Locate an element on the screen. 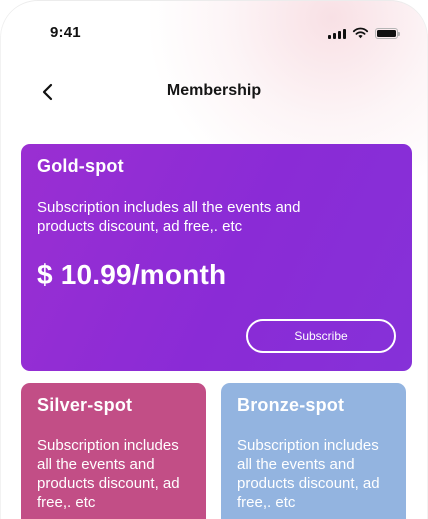  subscribe-button: Subscribe is located at coordinates (321, 336).